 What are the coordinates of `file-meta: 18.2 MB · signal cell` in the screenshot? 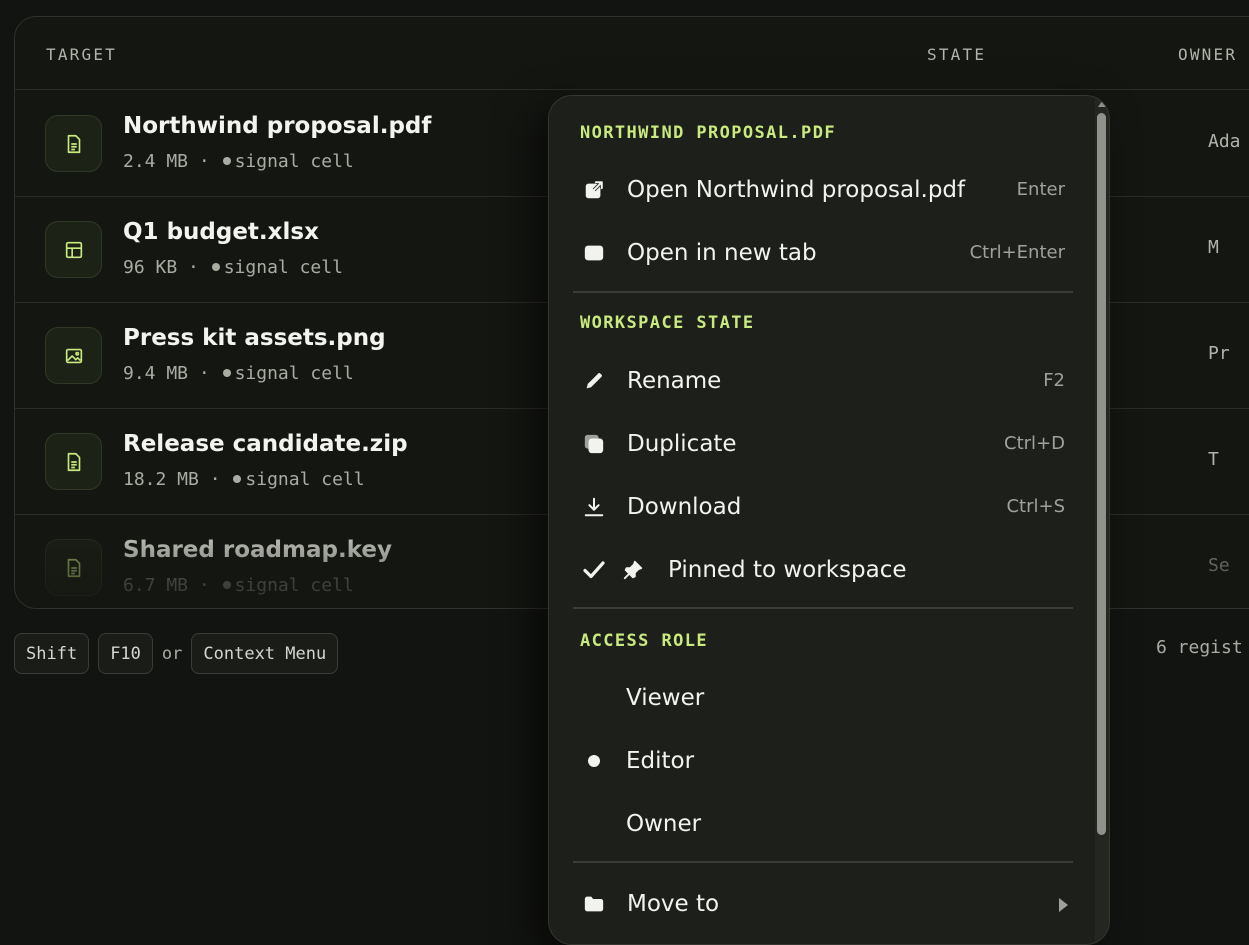 It's located at (244, 479).